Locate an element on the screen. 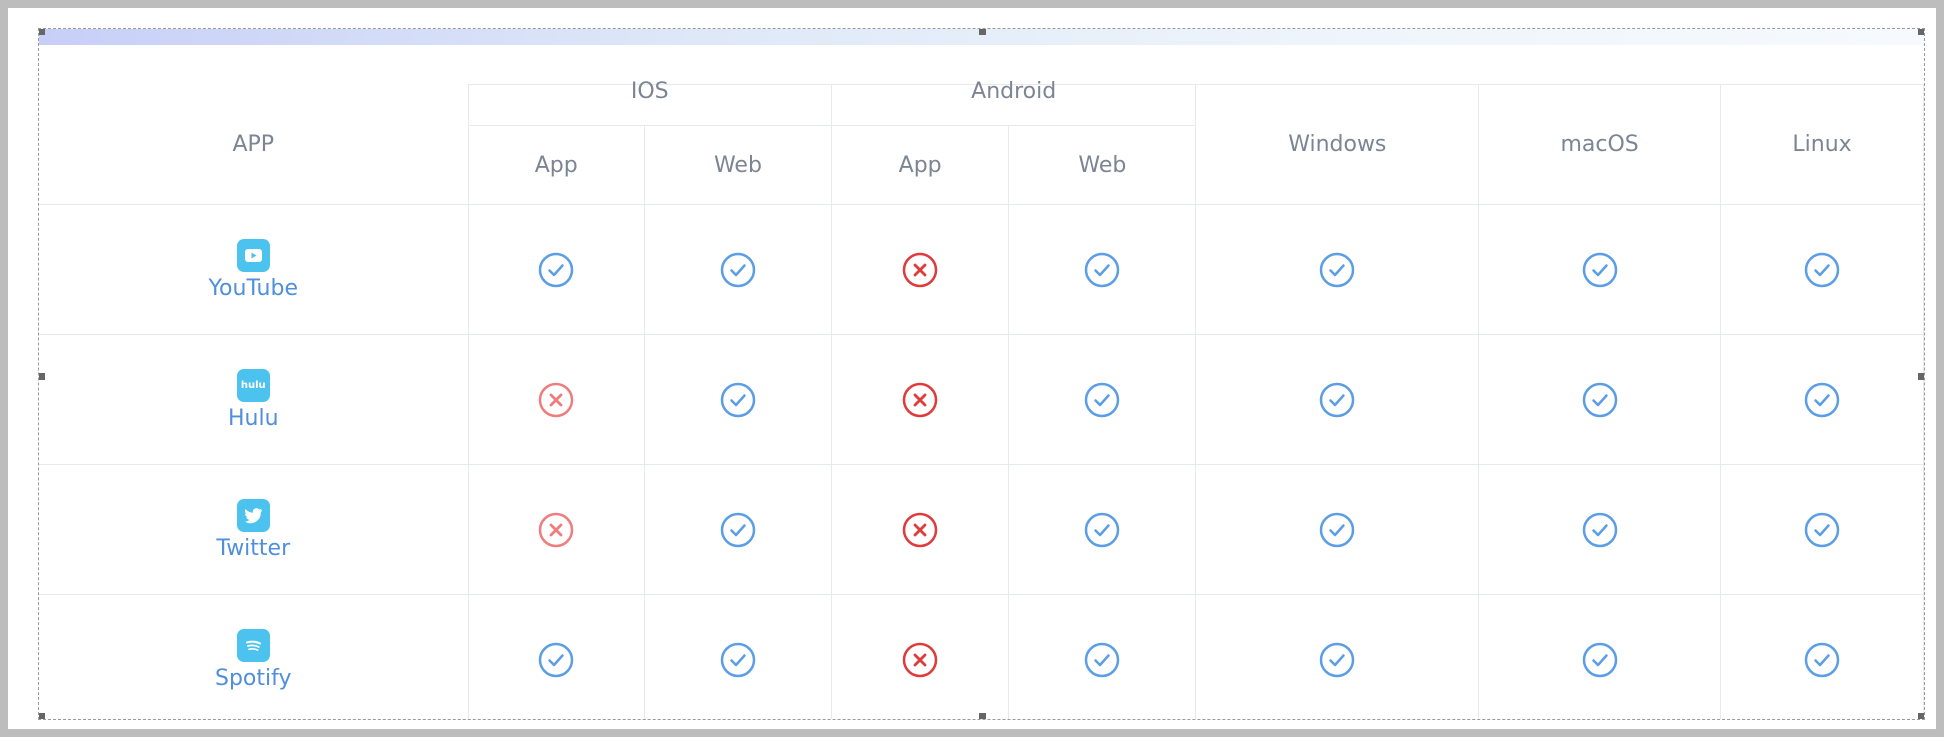 Image resolution: width=1944 pixels, height=737 pixels. android-app-label: App is located at coordinates (920, 165).